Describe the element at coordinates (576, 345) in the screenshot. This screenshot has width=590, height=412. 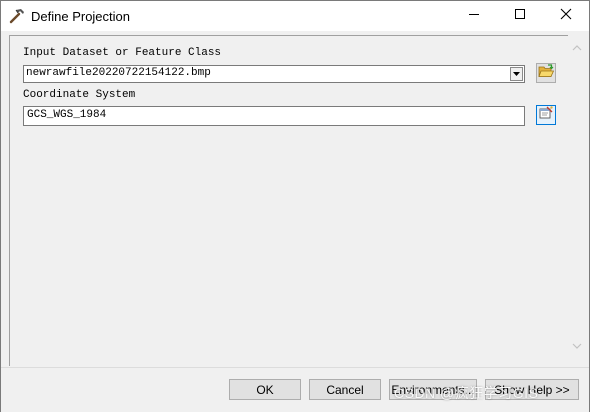
I see `scroll-down-icon` at that location.